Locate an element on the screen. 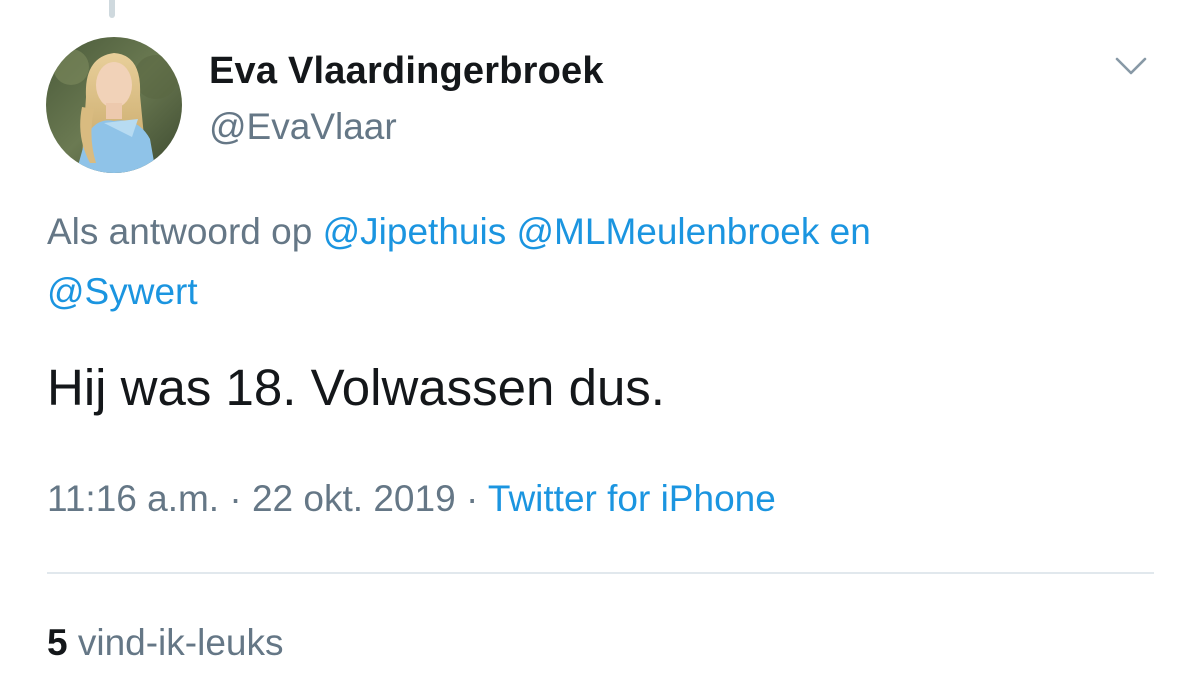 The width and height of the screenshot is (1200, 700). tweet-text: Hij was 18. Volwassen dus. is located at coordinates (356, 387).